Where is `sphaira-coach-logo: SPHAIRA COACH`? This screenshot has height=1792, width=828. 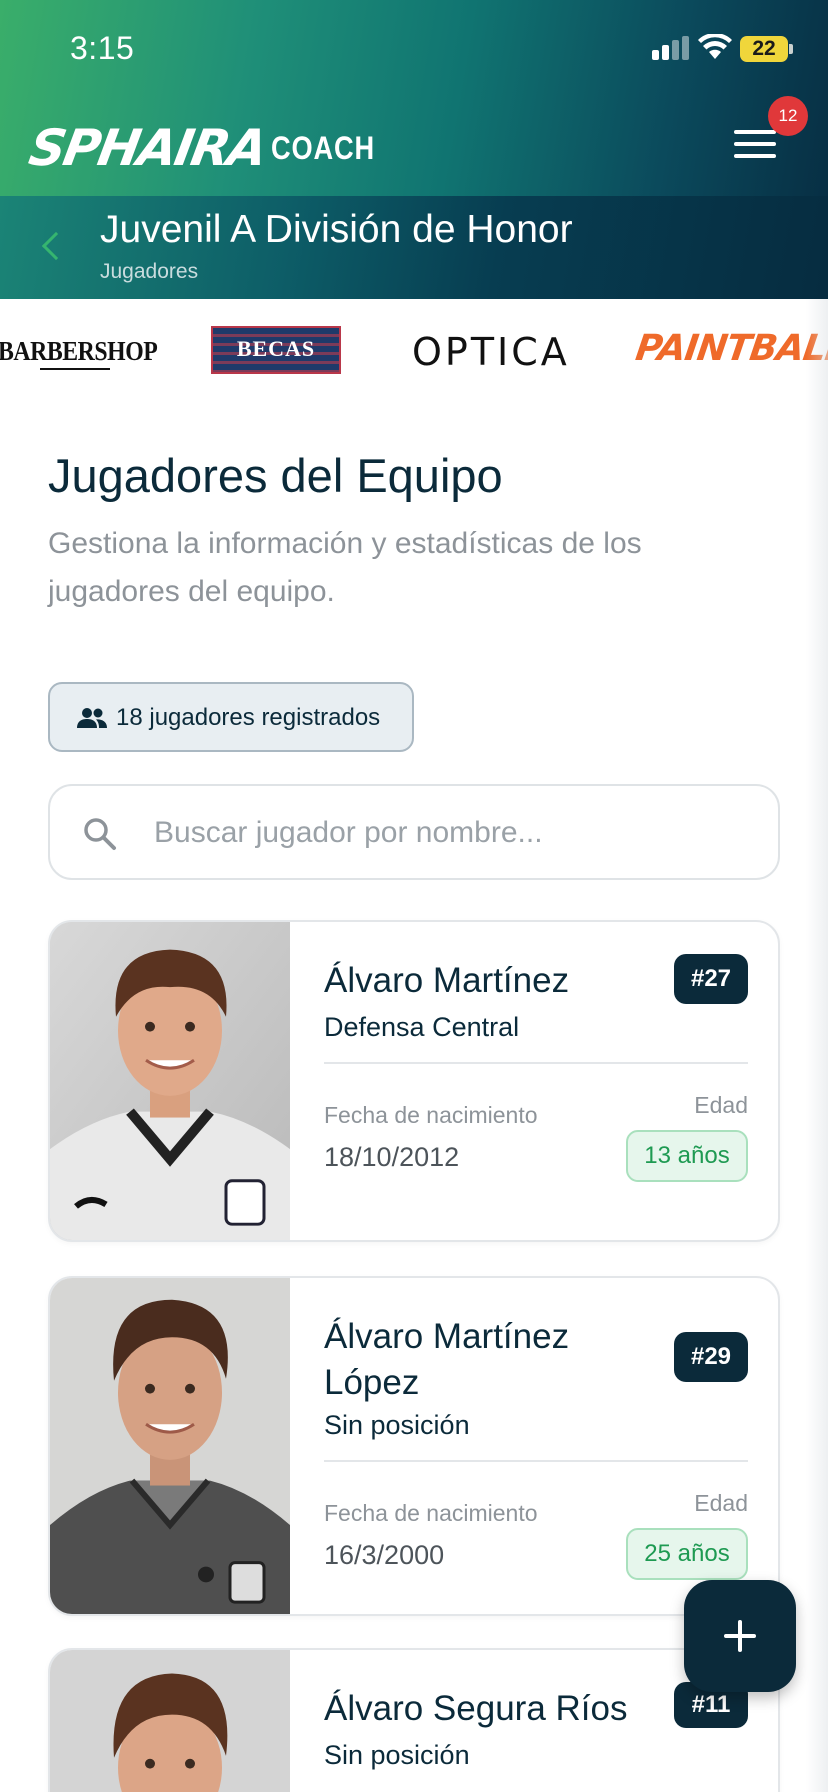
sphaira-coach-logo: SPHAIRA COACH is located at coordinates (209, 148).